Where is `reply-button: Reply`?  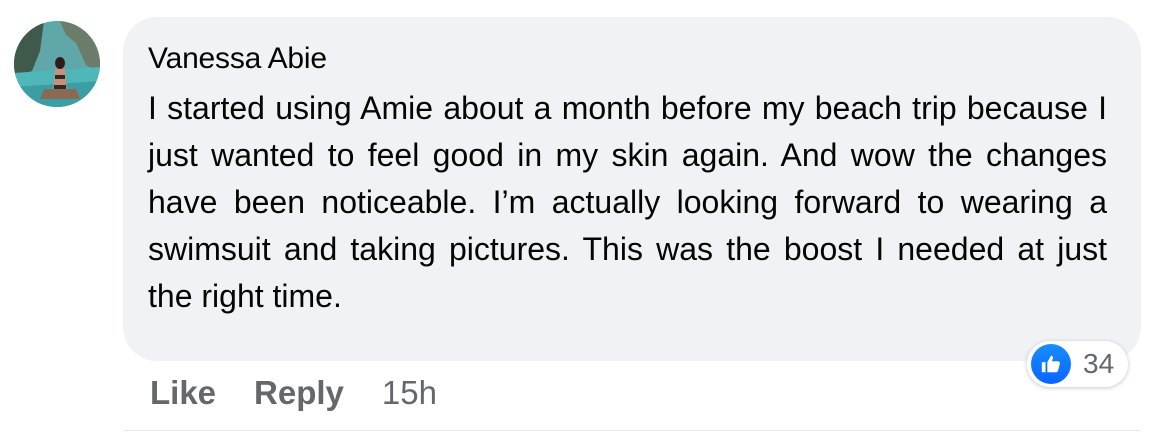 reply-button: Reply is located at coordinates (299, 393).